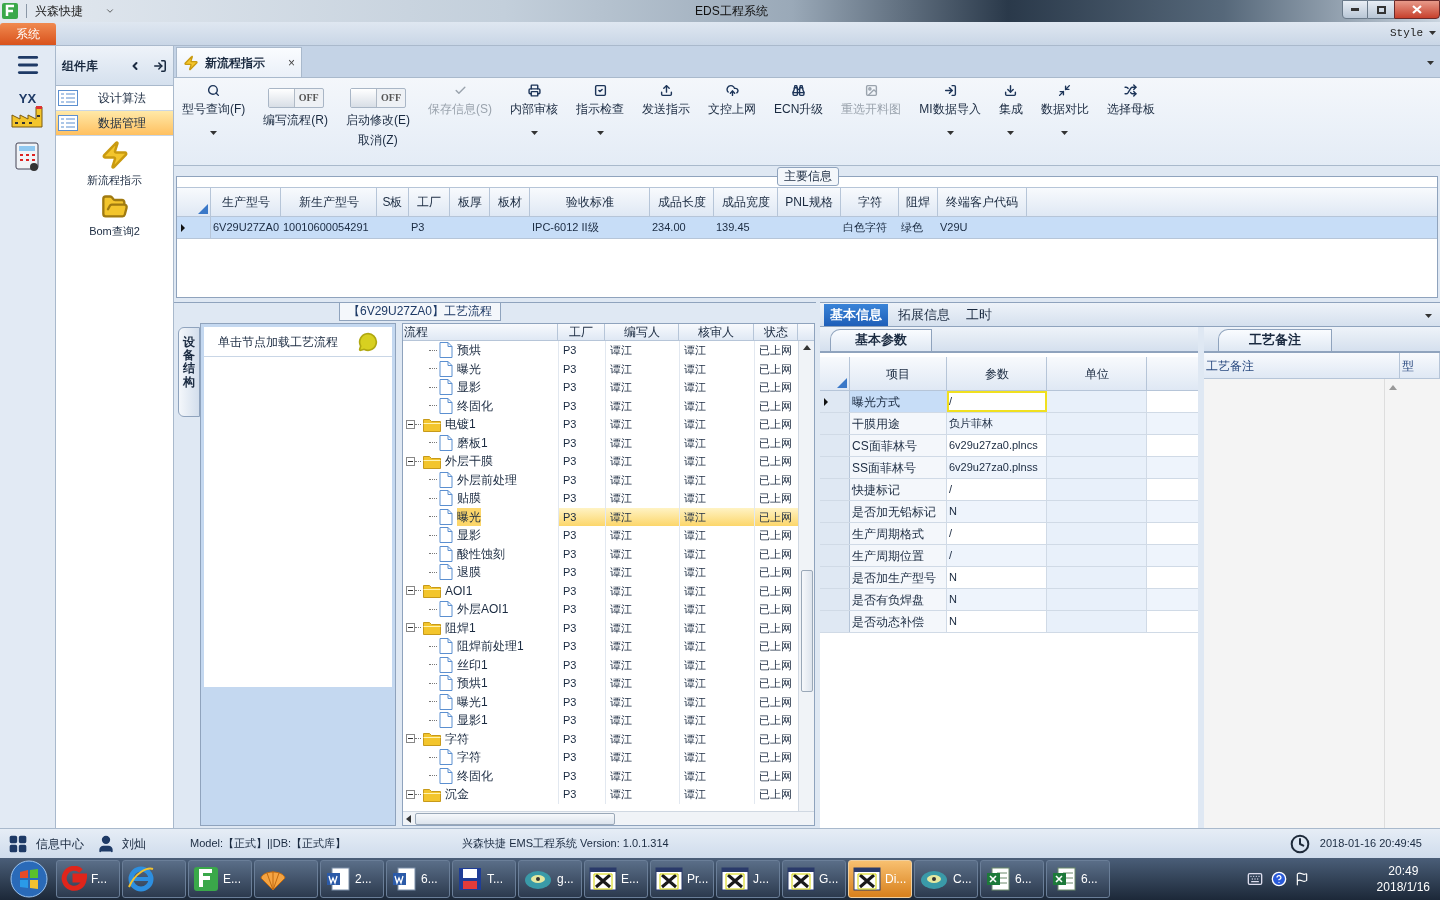 This screenshot has width=1440, height=900. Describe the element at coordinates (600, 350) in the screenshot. I see `tree-row: 预烘 P3 谭江 谭江 已上网` at that location.